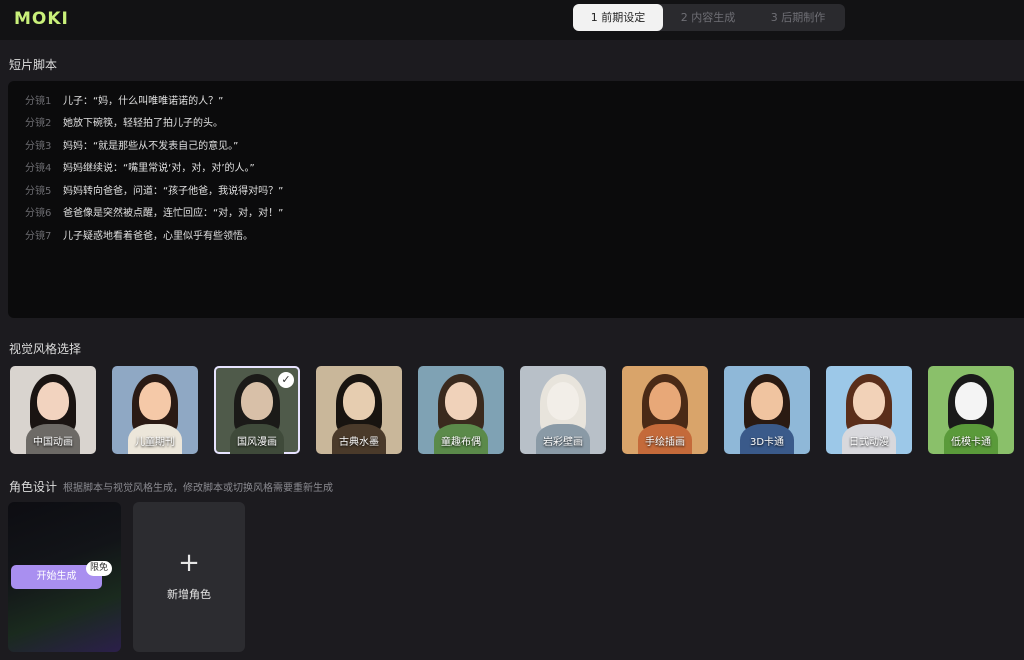 This screenshot has height=660, width=1024. What do you see at coordinates (563, 442) in the screenshot?
I see `style-card-label: 岩彩壁画` at bounding box center [563, 442].